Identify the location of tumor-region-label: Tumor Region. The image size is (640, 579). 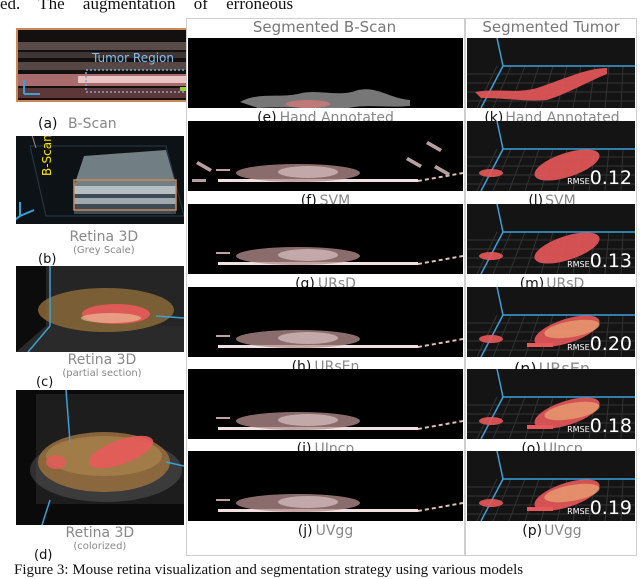
(133, 58).